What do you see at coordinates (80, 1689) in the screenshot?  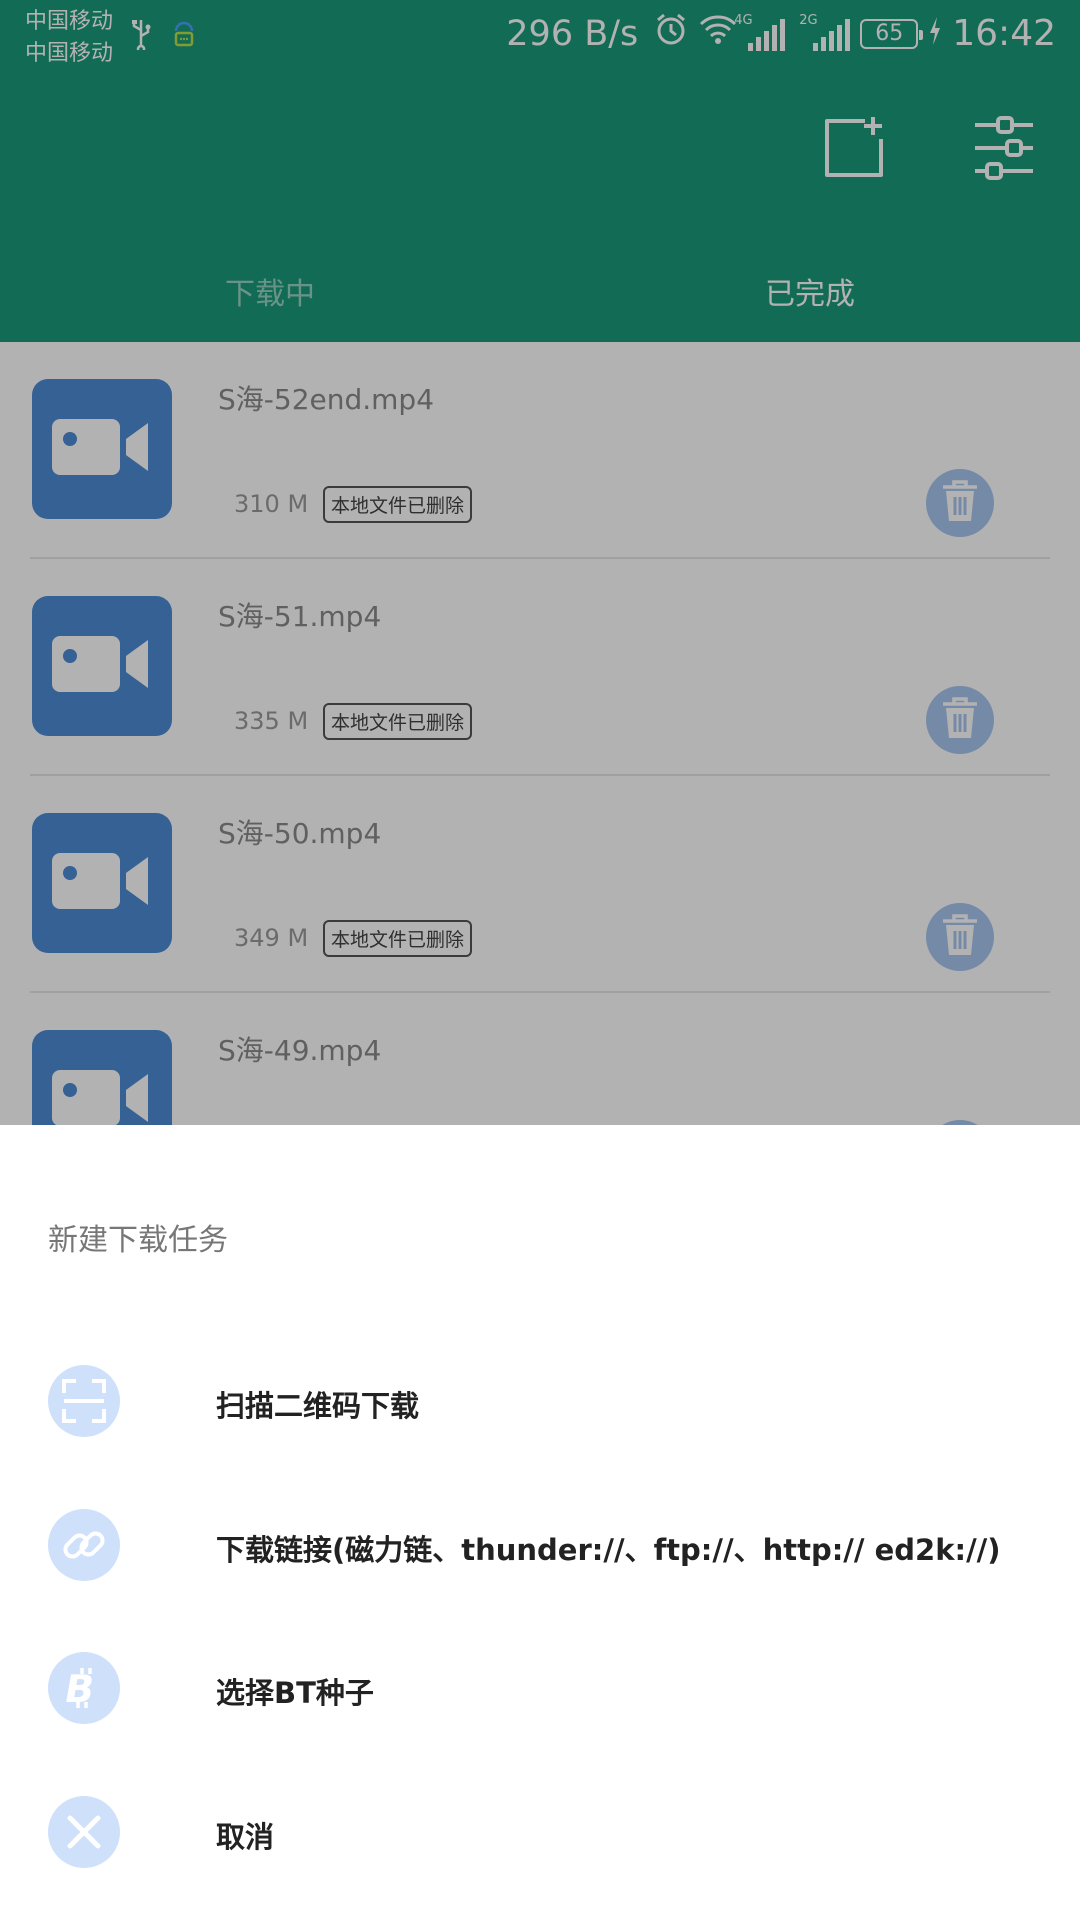 I see `svg-text: B` at bounding box center [80, 1689].